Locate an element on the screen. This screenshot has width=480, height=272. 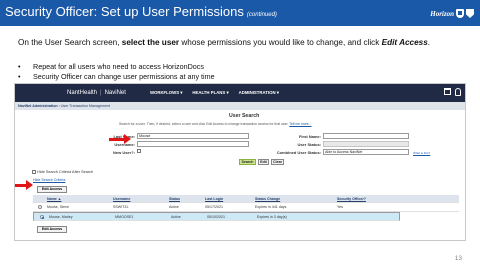
intro-text-1: On the User Search screen, is located at coordinates (69, 42).